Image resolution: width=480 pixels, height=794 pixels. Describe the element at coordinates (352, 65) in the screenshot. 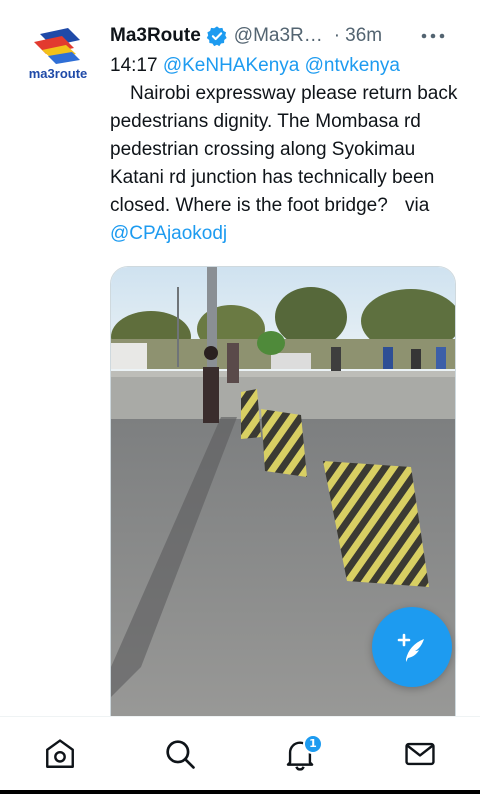

I see `mention-ntvkenya: @ntvkenya` at that location.